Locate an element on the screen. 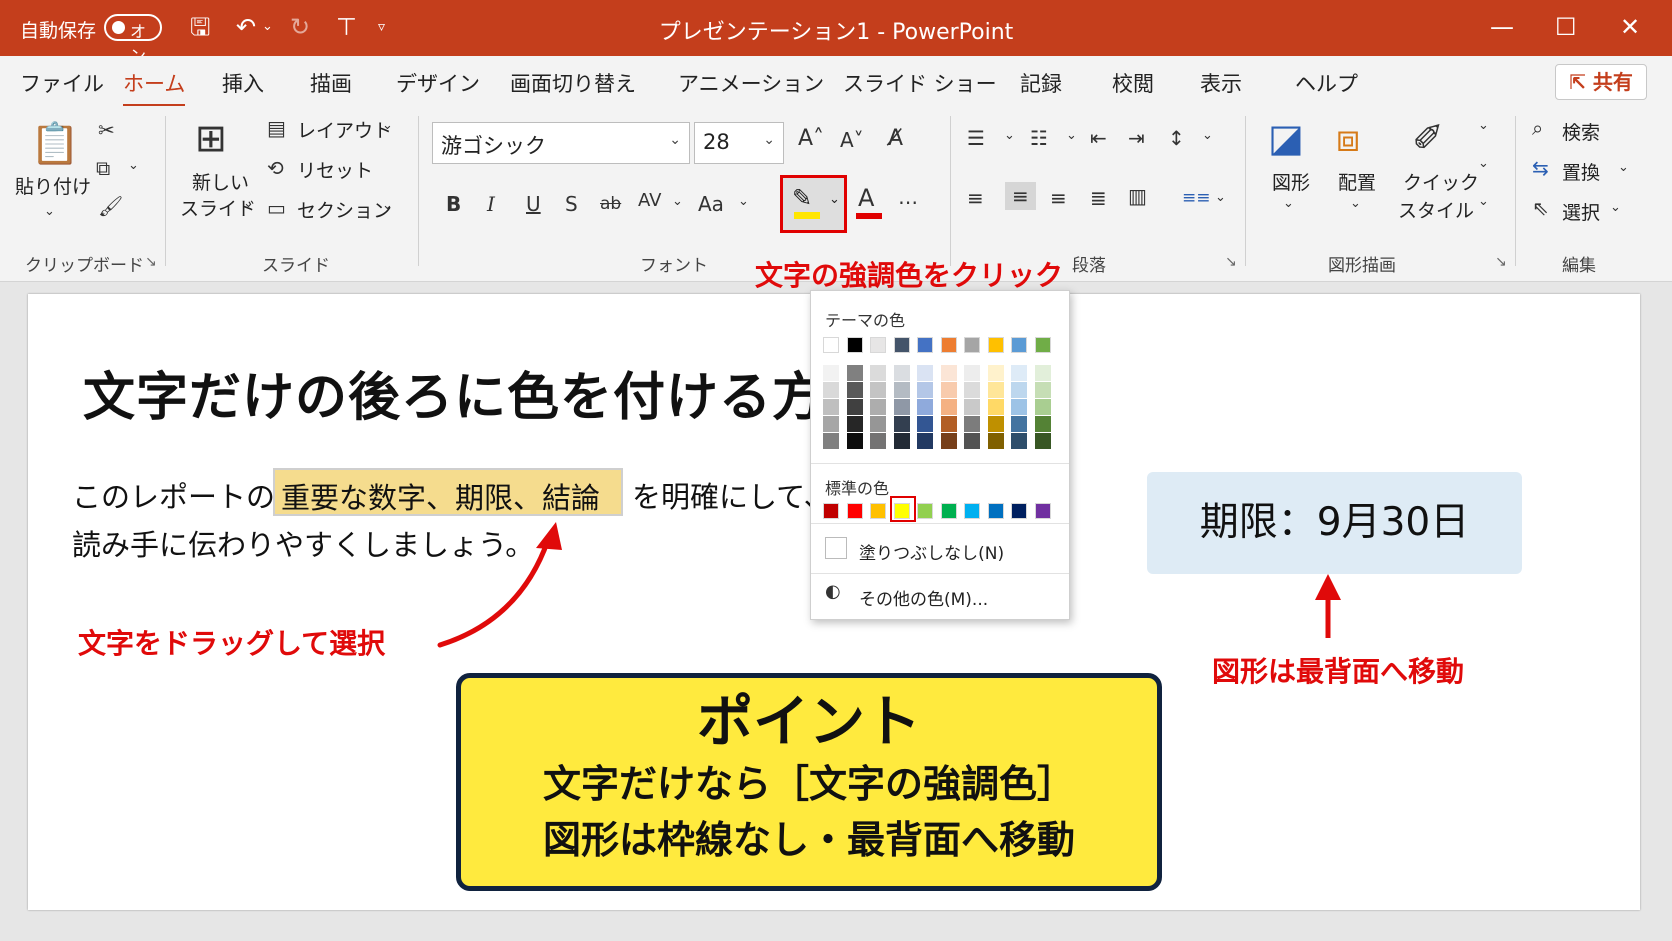 This screenshot has width=1672, height=941. drag-arrow is located at coordinates (494, 592).